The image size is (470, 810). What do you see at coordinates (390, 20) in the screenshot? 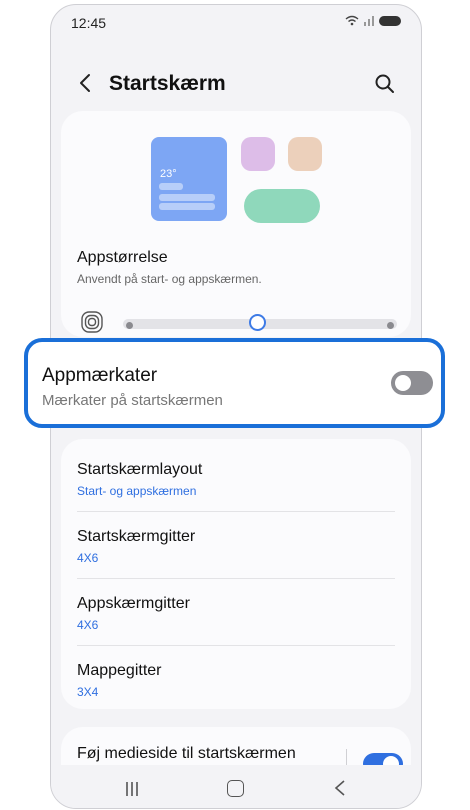
I see `battery-icon` at bounding box center [390, 20].